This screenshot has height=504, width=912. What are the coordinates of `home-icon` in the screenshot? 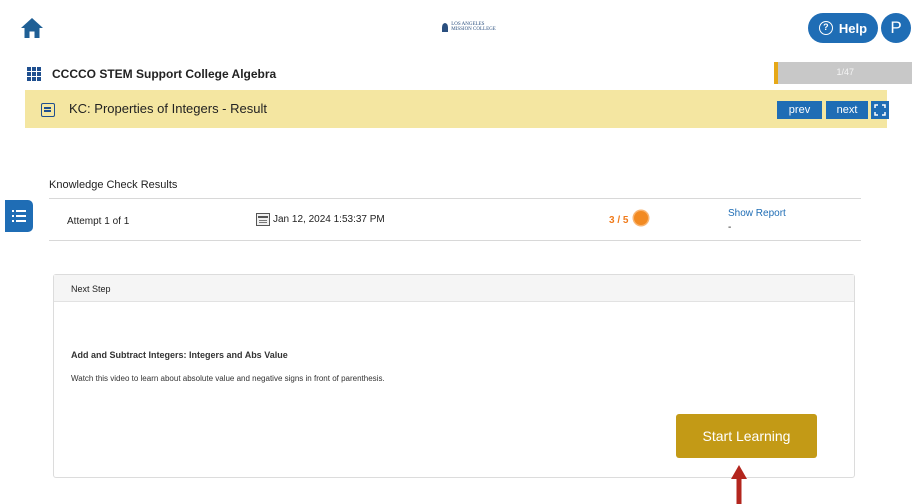 It's located at (32, 28).